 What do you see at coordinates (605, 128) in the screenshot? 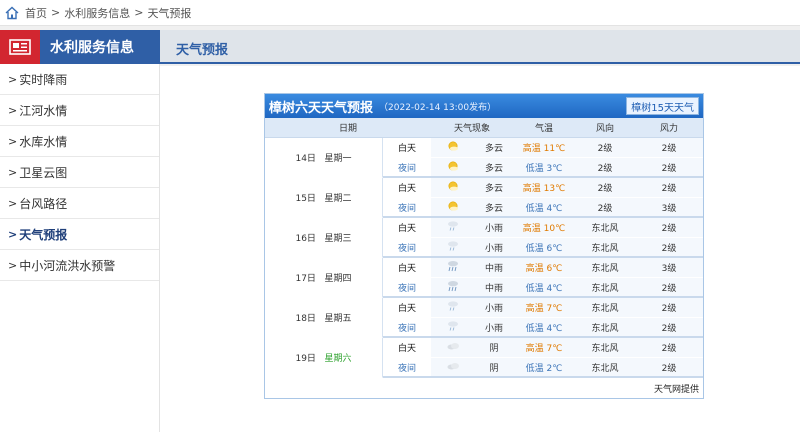
I see `header-wind-dir: 风向` at bounding box center [605, 128].